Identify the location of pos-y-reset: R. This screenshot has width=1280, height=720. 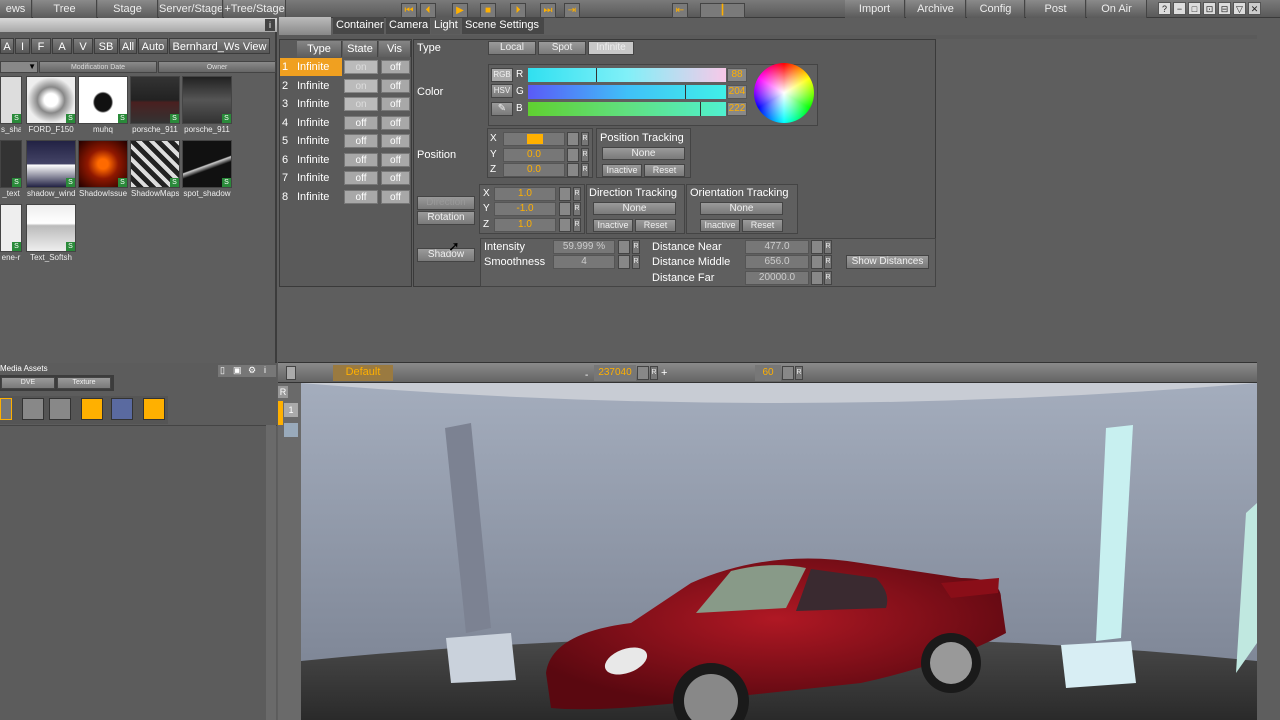
(585, 155).